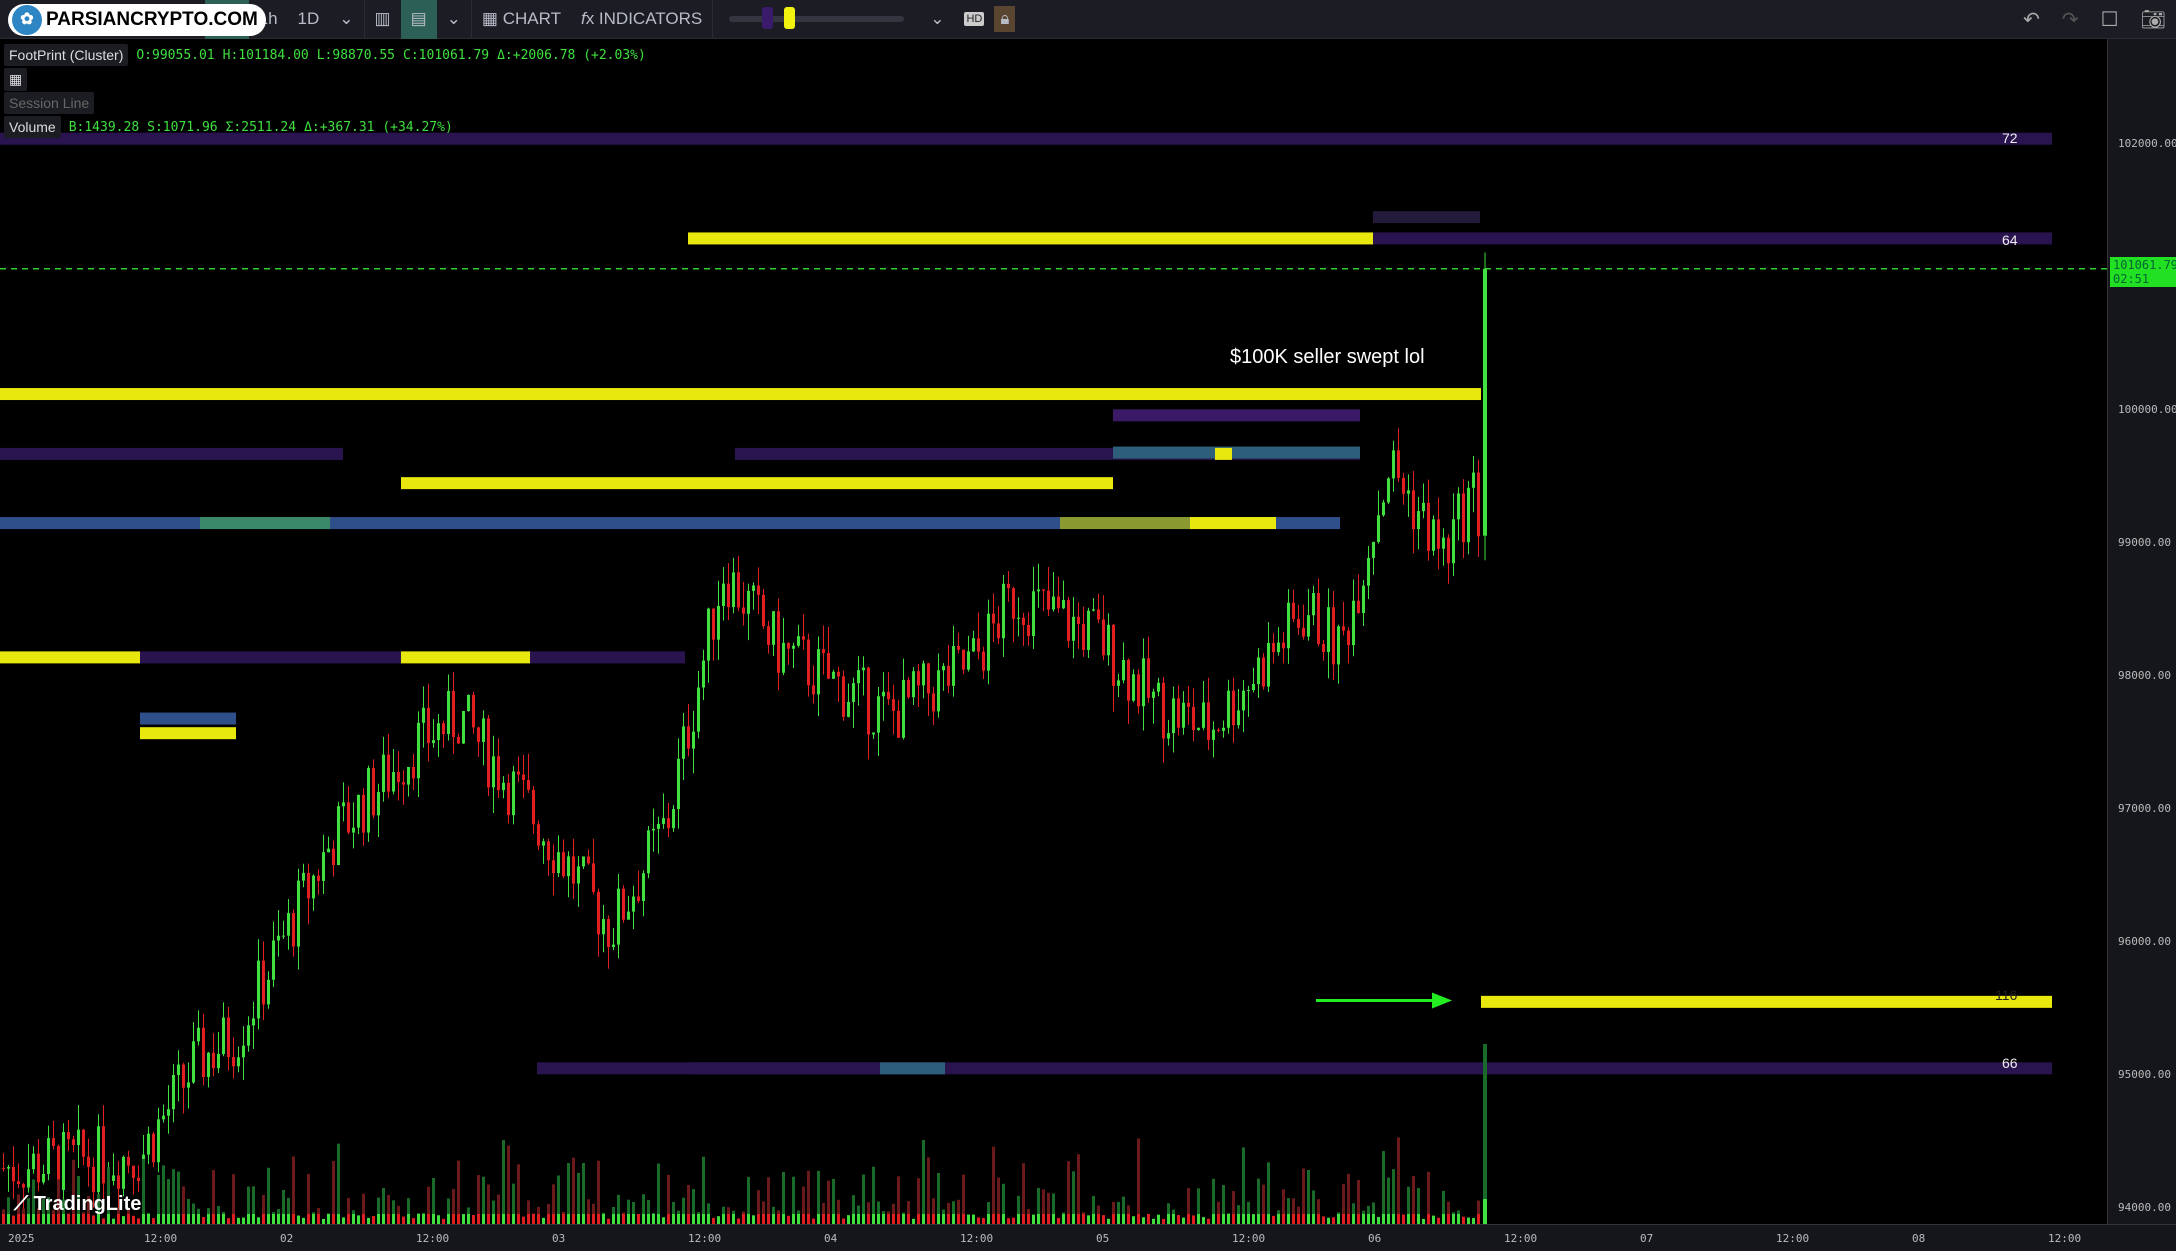 The image size is (2176, 1251). Describe the element at coordinates (32, 127) in the screenshot. I see `volume-label: Volume` at that location.